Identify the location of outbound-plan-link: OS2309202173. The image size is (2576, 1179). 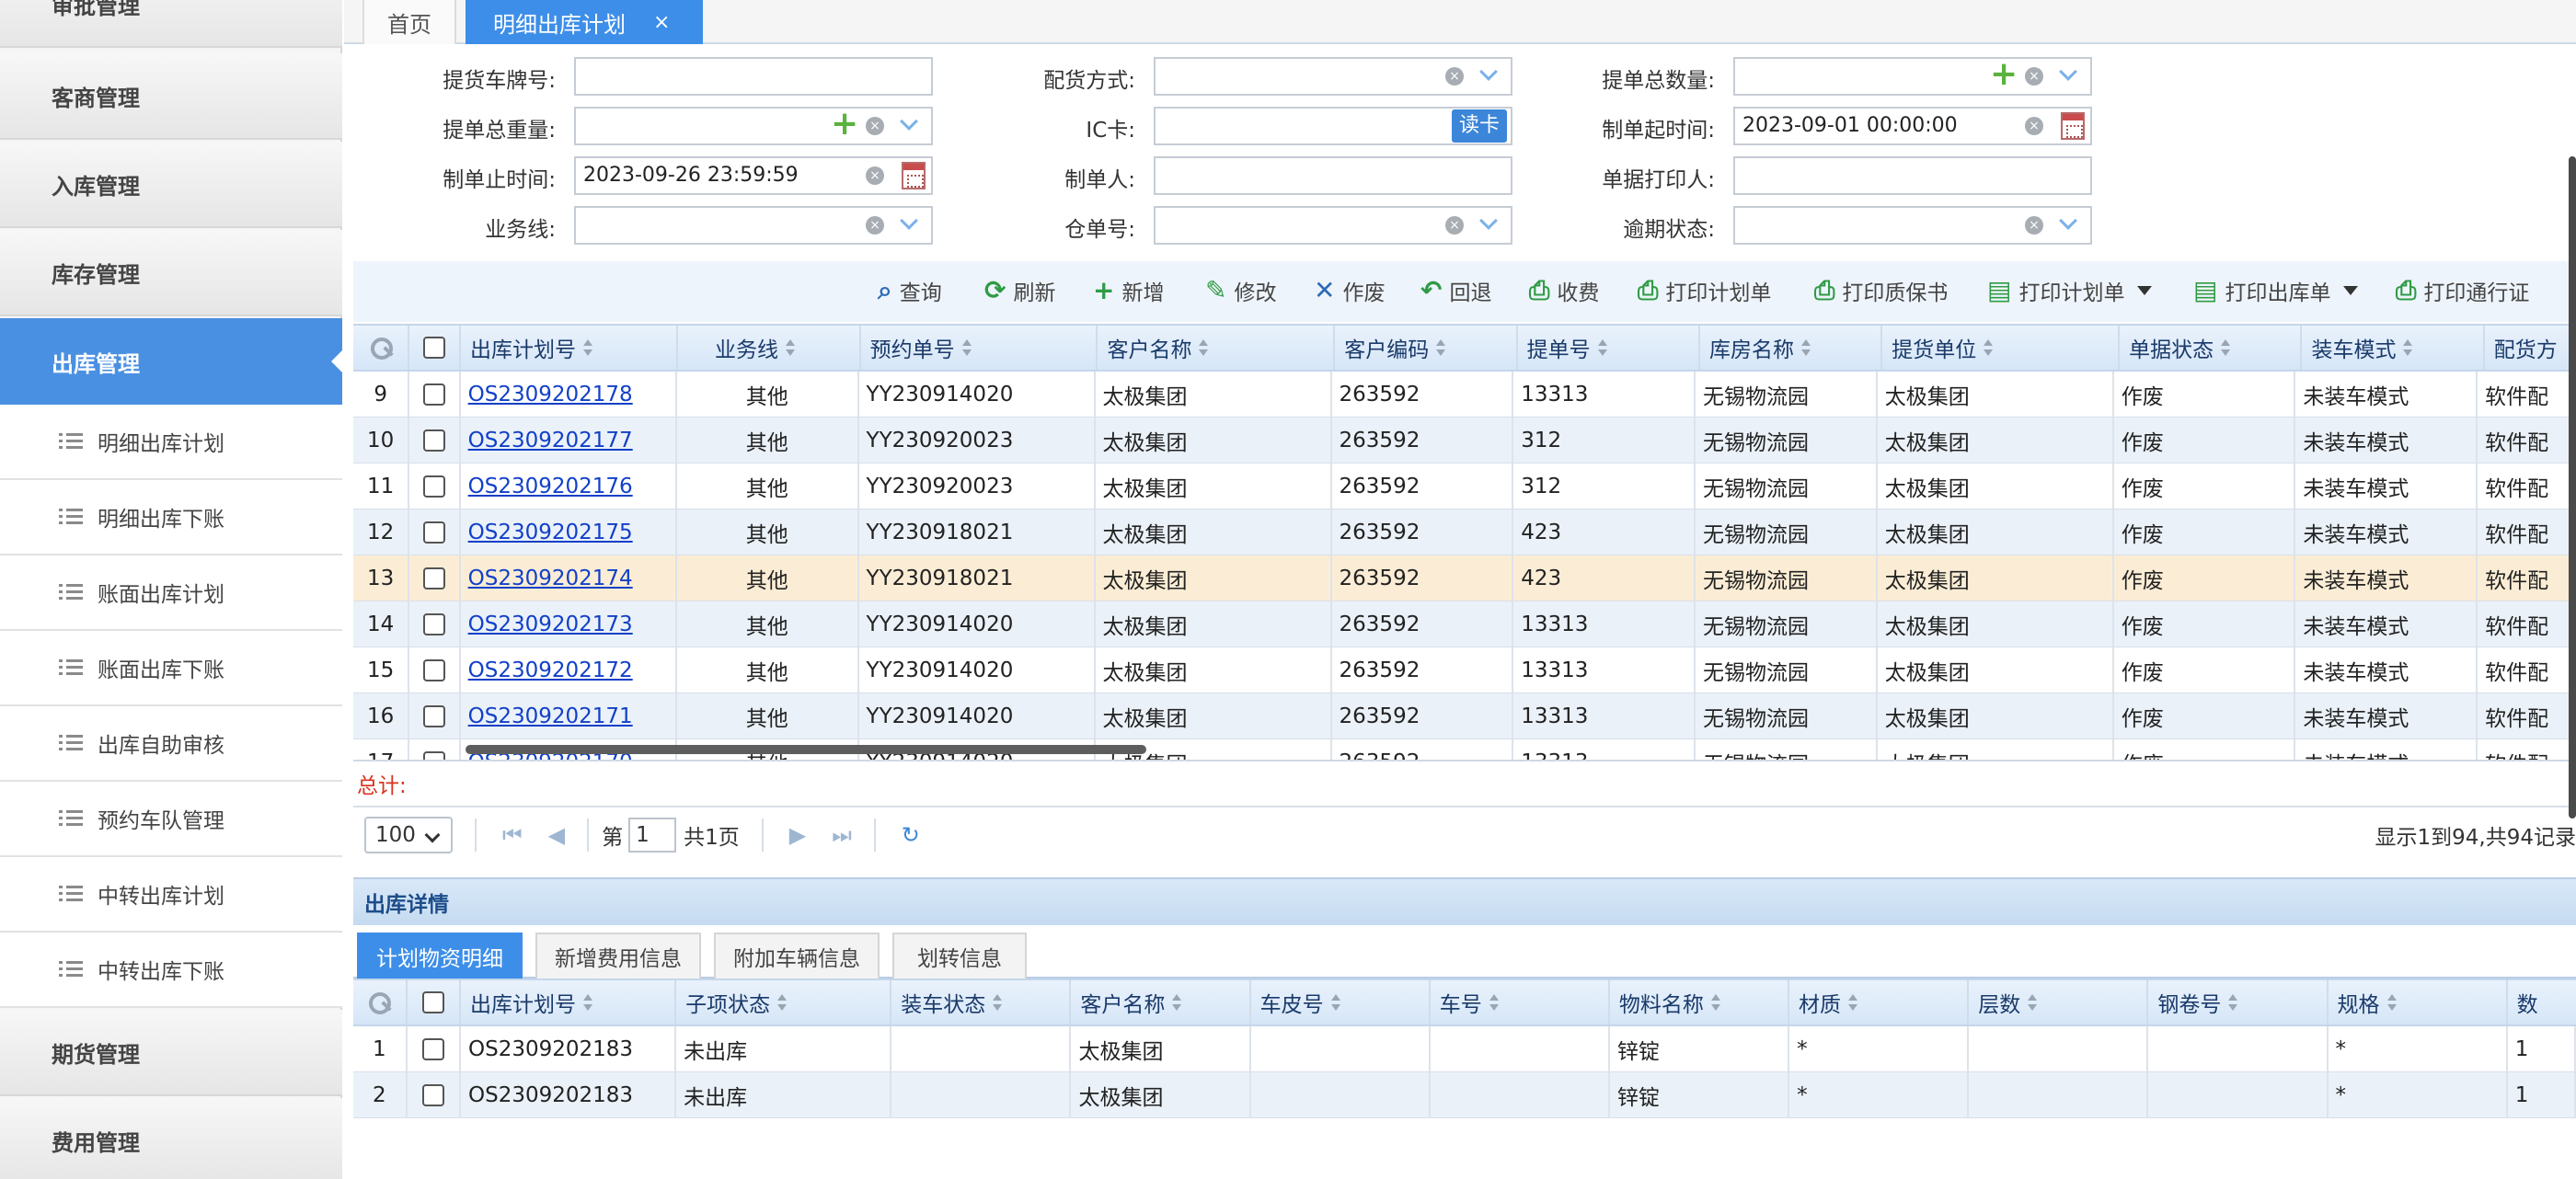
(550, 624).